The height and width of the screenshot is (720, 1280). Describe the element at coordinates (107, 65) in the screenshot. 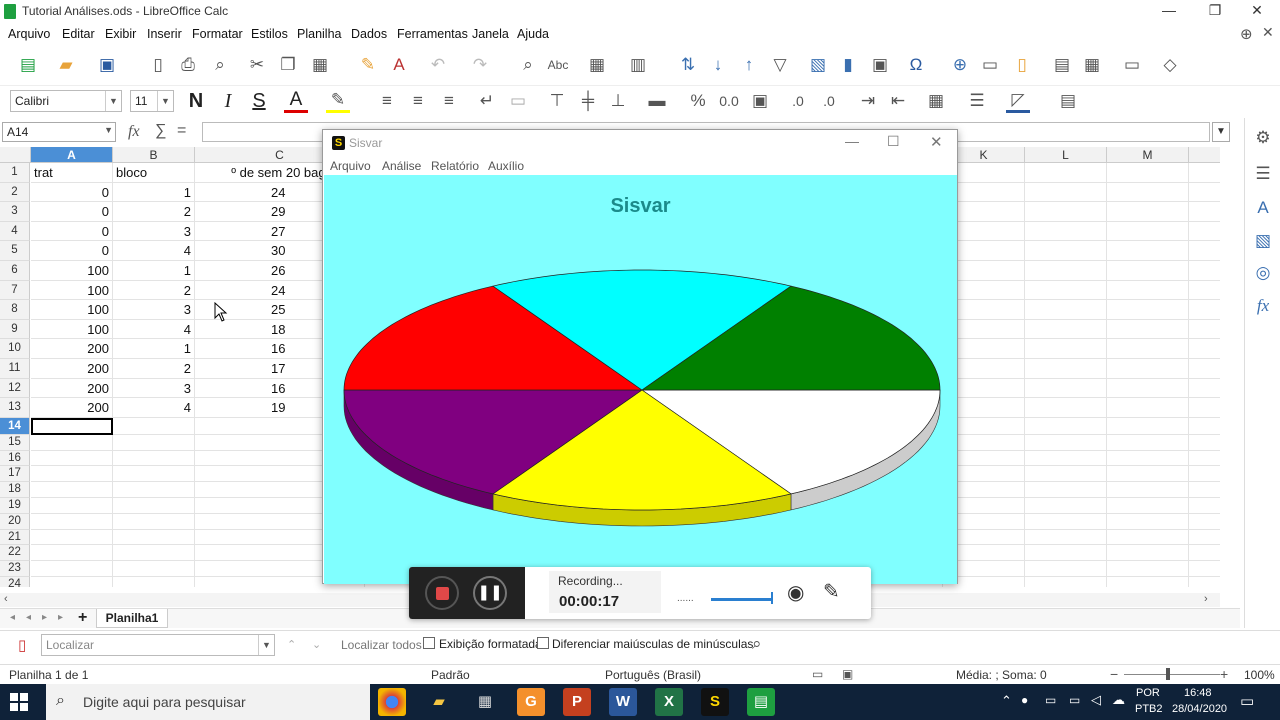

I see `save-icon: ▣` at that location.